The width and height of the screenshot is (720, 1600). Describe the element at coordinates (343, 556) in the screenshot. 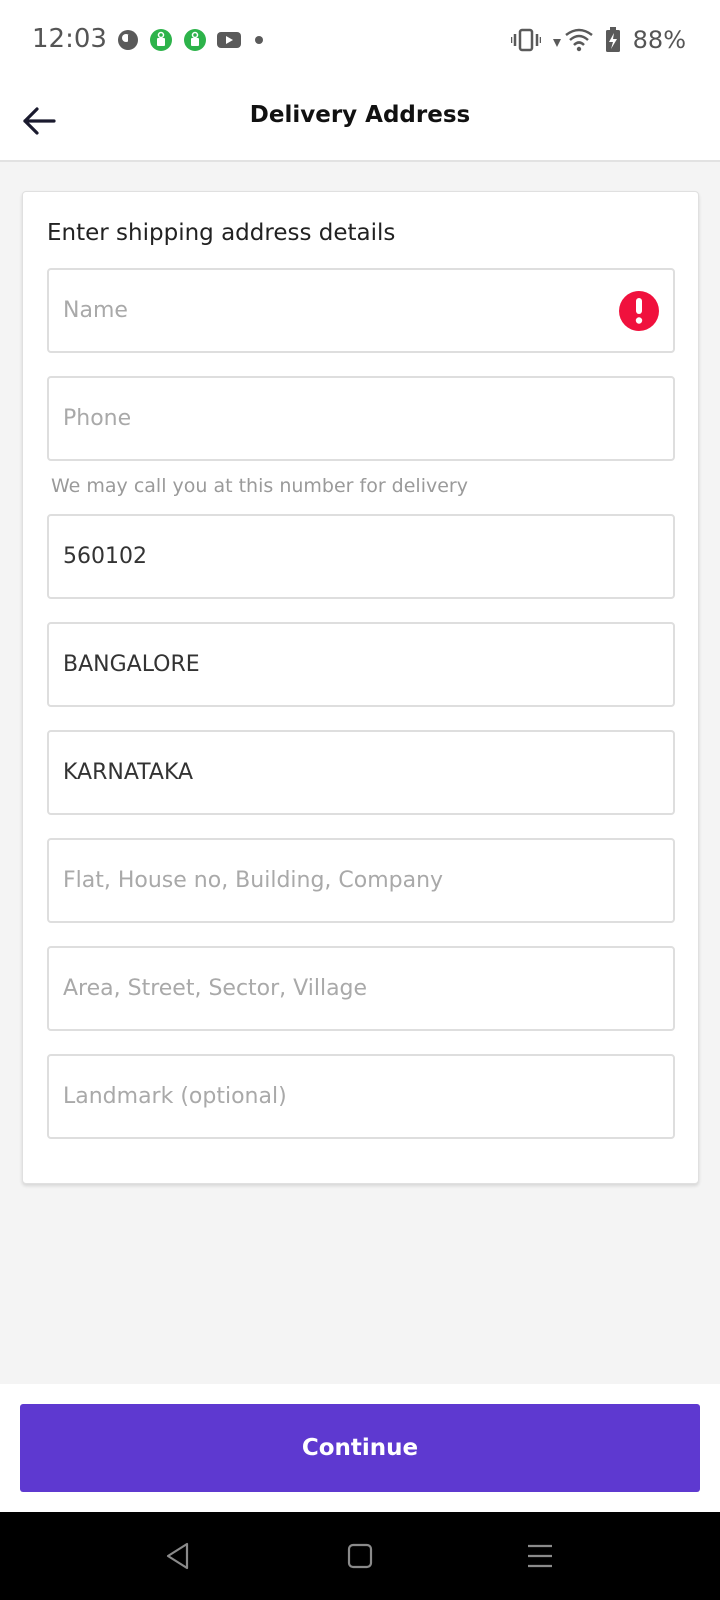

I see `pincode-input` at that location.